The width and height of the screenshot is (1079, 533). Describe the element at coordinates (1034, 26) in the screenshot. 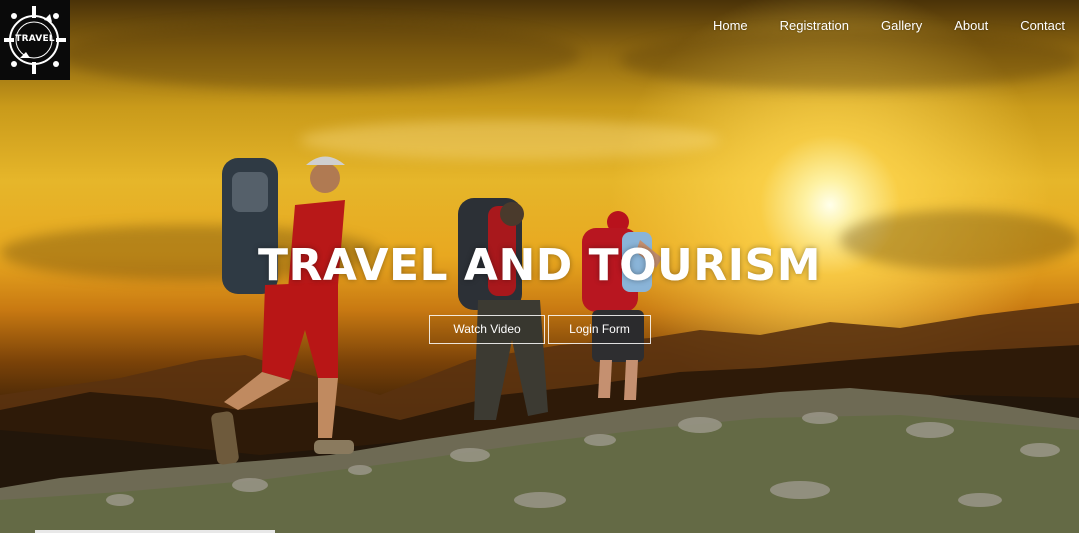

I see `nav-item-contact: Contact` at that location.